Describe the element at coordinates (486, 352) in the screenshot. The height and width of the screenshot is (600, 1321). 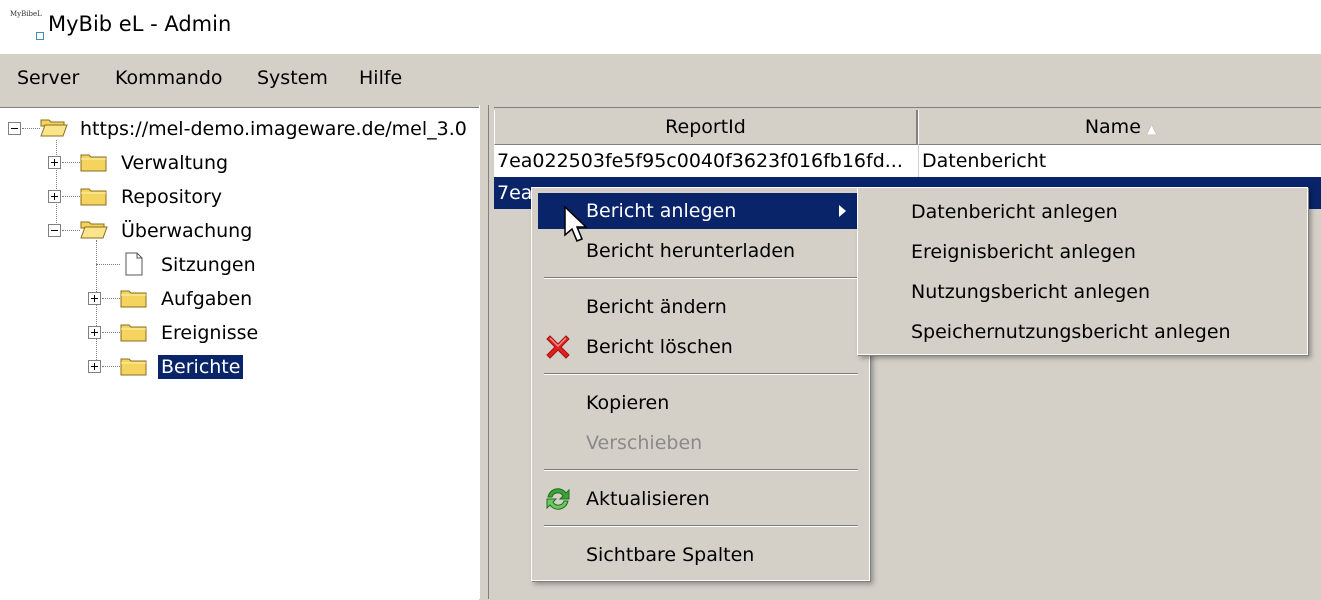
I see `pane-splitter` at that location.